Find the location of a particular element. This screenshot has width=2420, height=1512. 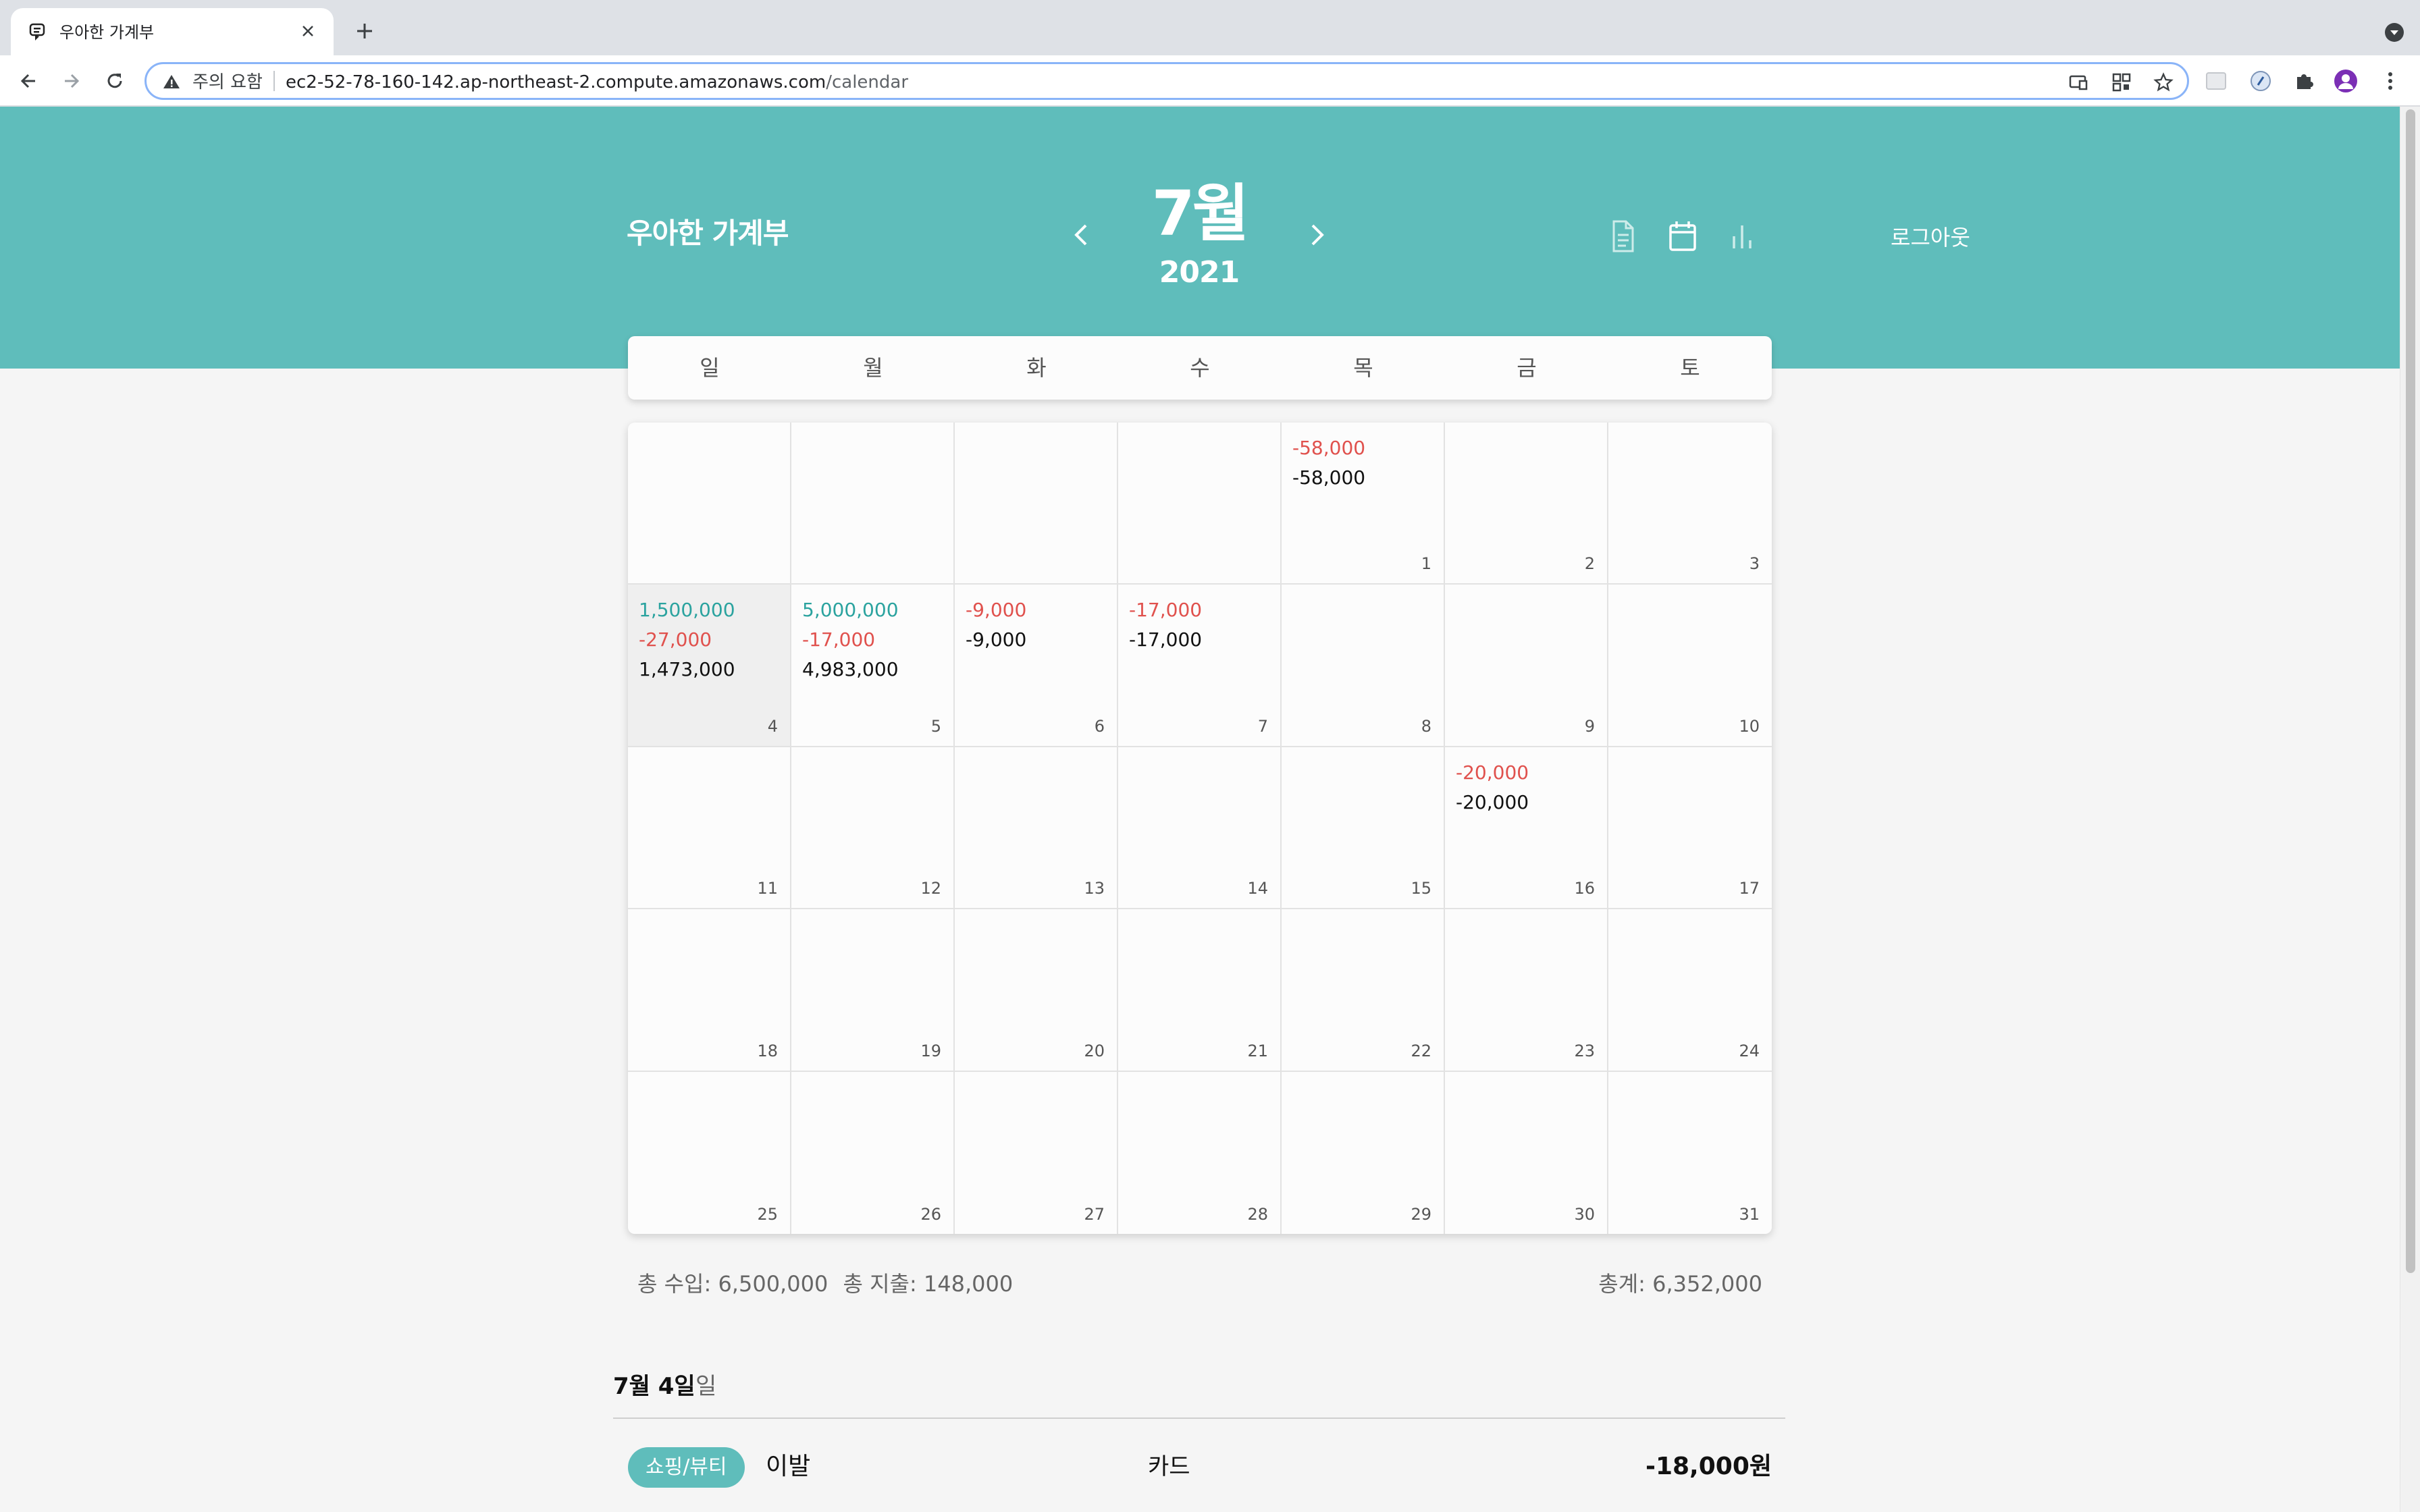

document-icon is located at coordinates (1623, 236).